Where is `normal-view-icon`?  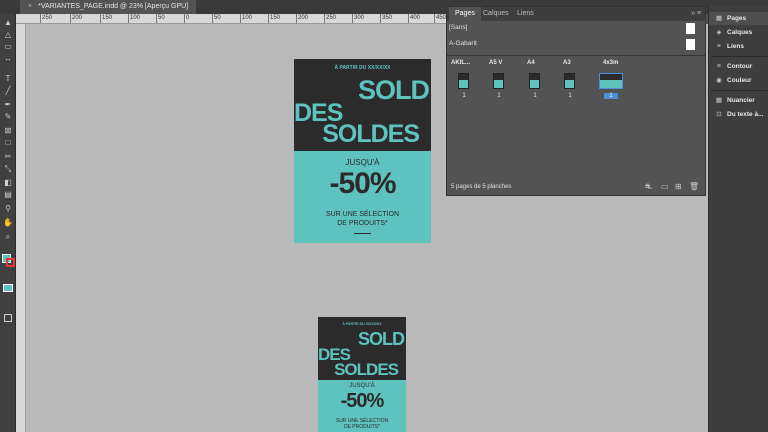
normal-view-icon is located at coordinates (8, 288).